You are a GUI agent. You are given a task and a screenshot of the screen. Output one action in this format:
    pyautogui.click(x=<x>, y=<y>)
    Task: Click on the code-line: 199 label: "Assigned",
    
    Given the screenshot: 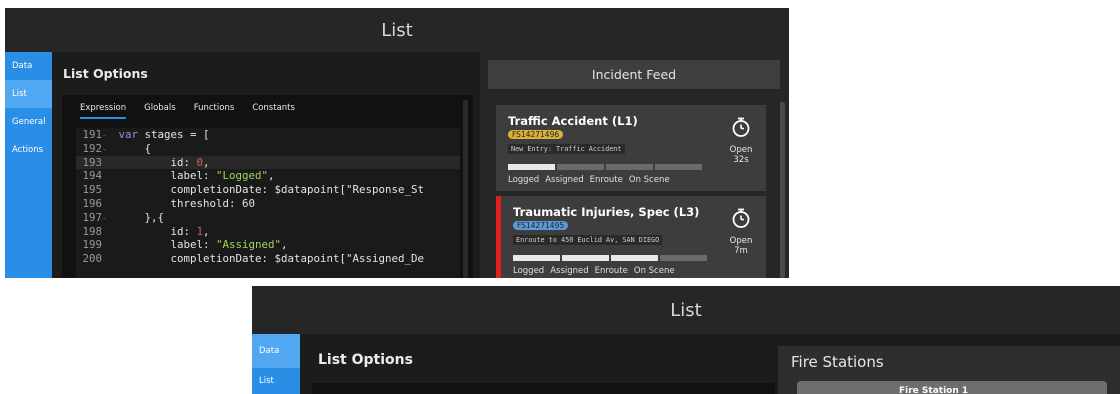 What is the action you would take?
    pyautogui.click(x=268, y=245)
    